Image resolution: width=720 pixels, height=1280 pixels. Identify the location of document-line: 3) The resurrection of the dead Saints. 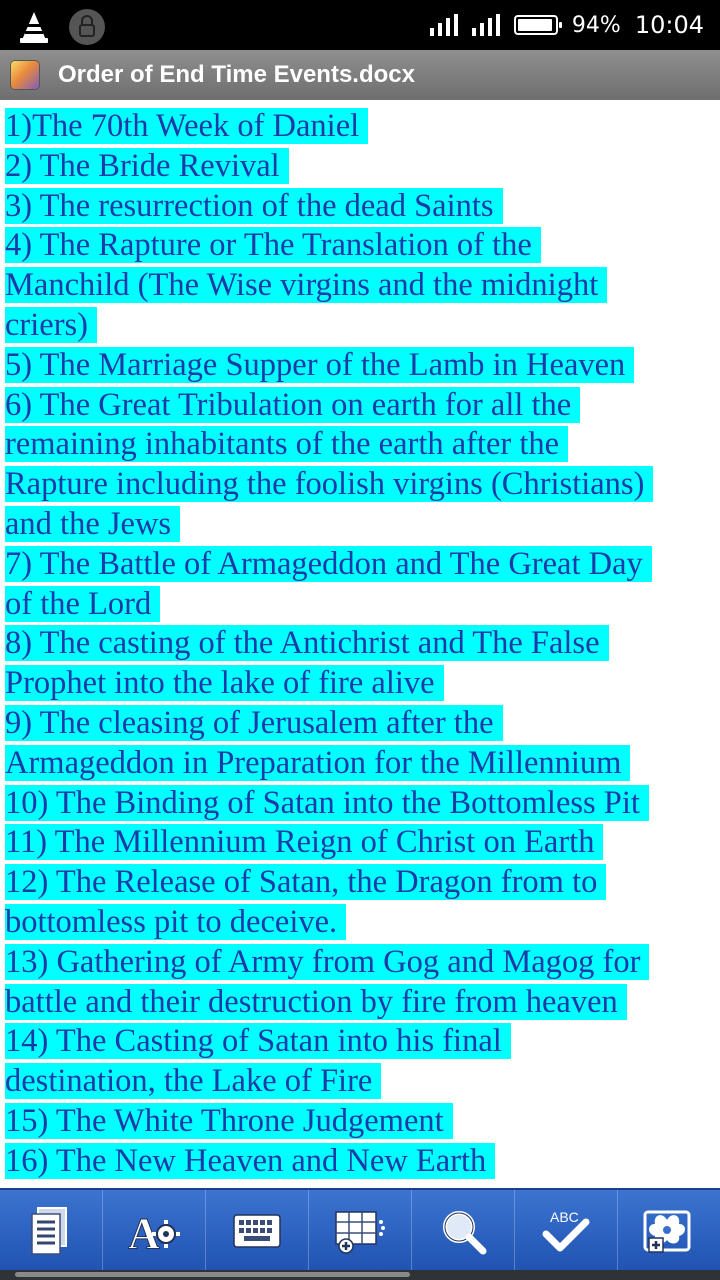
(362, 207).